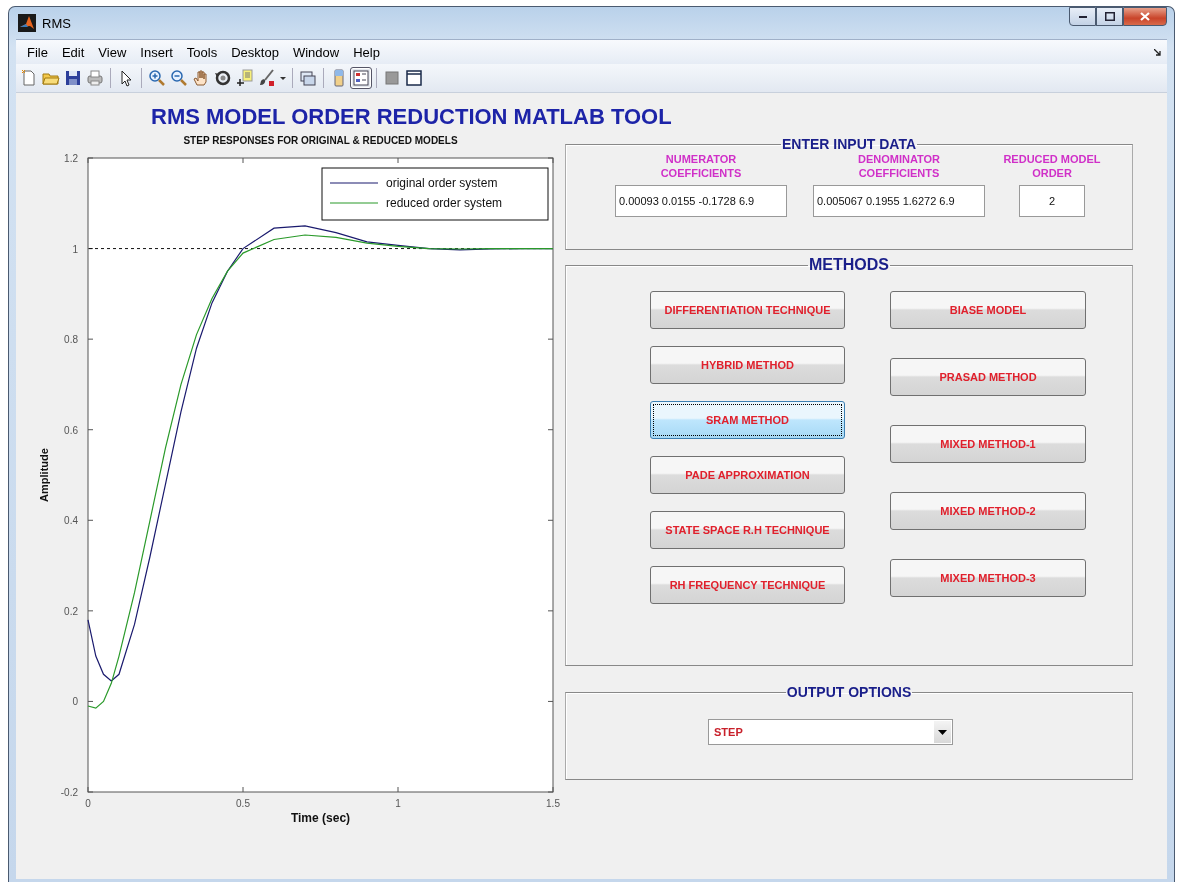 The height and width of the screenshot is (882, 1184). I want to click on close-icon, so click(1145, 16).